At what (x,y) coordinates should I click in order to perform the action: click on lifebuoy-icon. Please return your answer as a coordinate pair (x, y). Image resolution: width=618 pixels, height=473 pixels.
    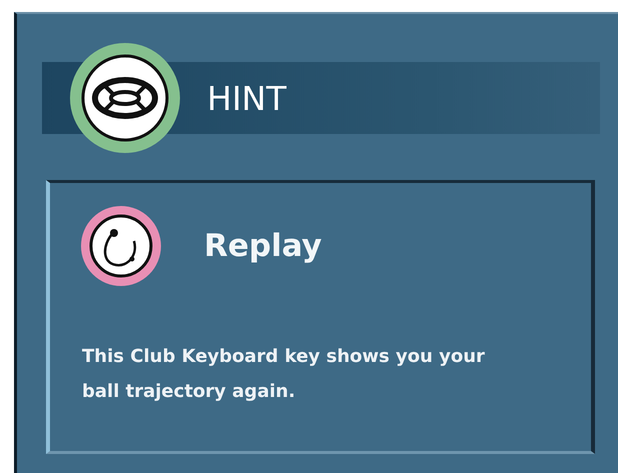
    Looking at the image, I should click on (125, 98).